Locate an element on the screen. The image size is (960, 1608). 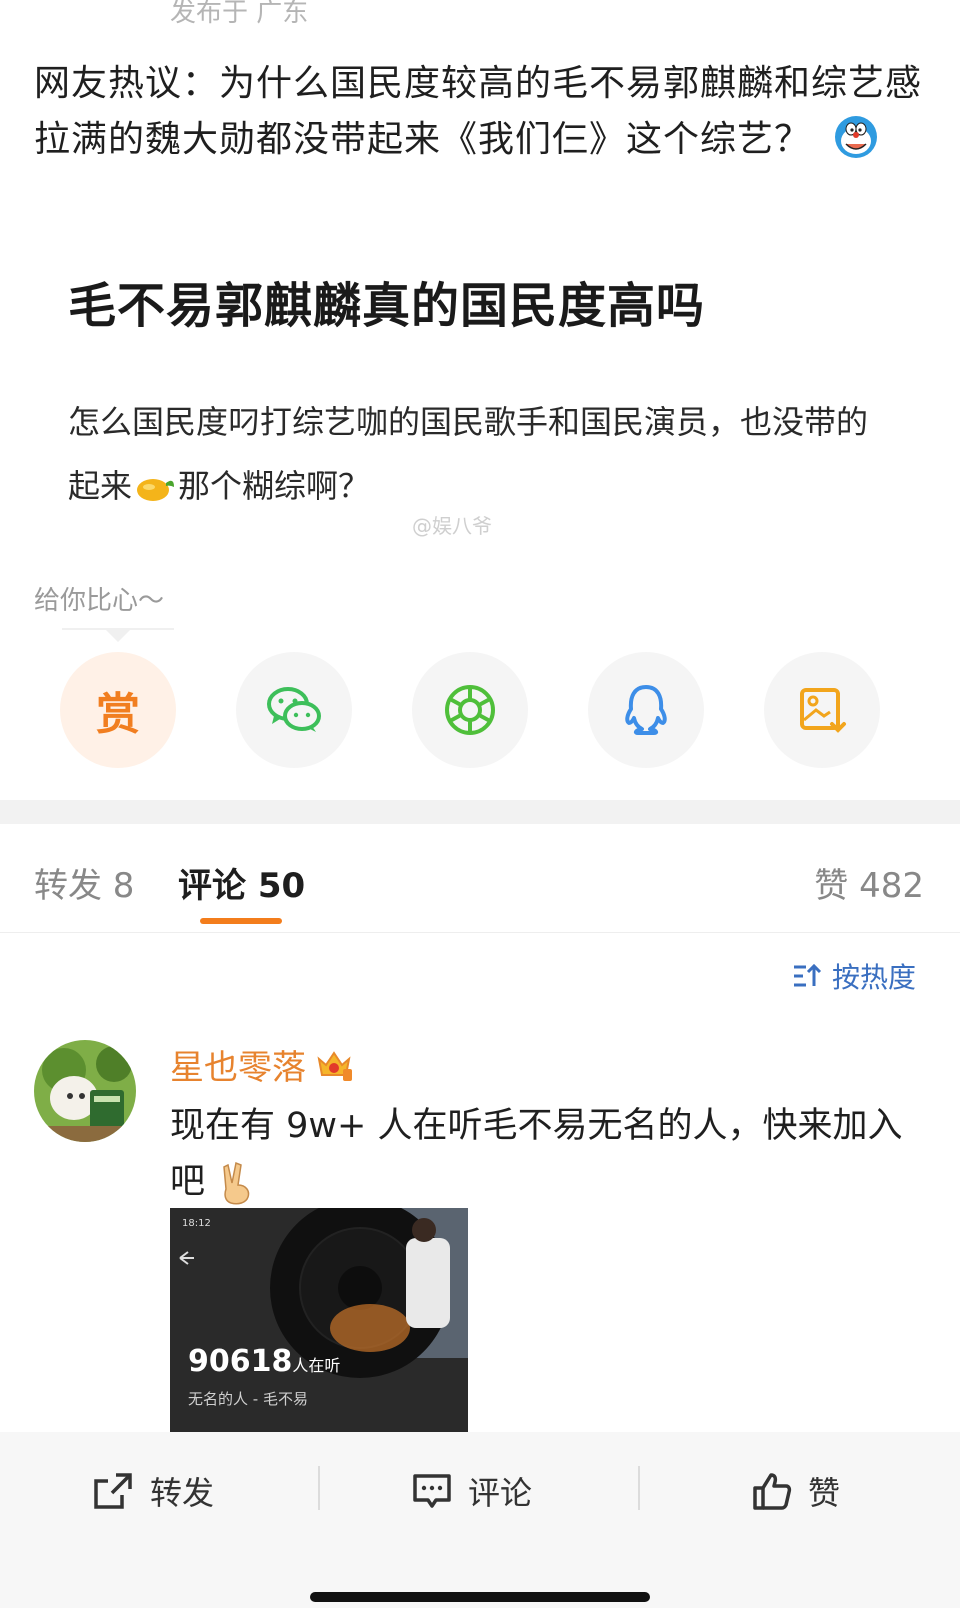
thumbs-up-icon is located at coordinates (772, 1491).